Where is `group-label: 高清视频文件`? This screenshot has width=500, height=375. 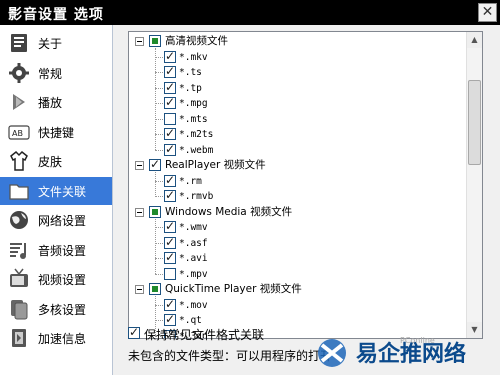
group-label: 高清视频文件 is located at coordinates (196, 41).